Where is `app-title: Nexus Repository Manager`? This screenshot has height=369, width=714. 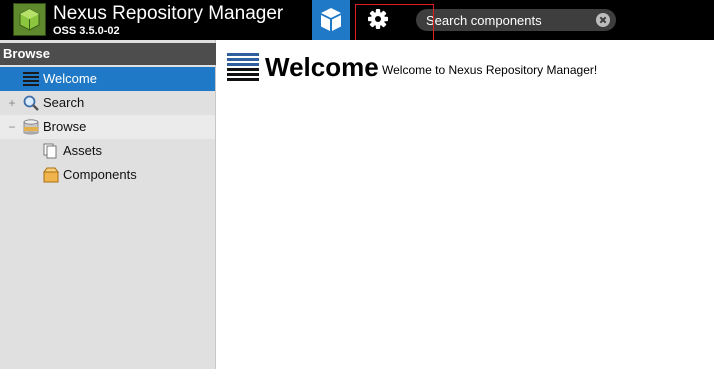
app-title: Nexus Repository Manager is located at coordinates (168, 13).